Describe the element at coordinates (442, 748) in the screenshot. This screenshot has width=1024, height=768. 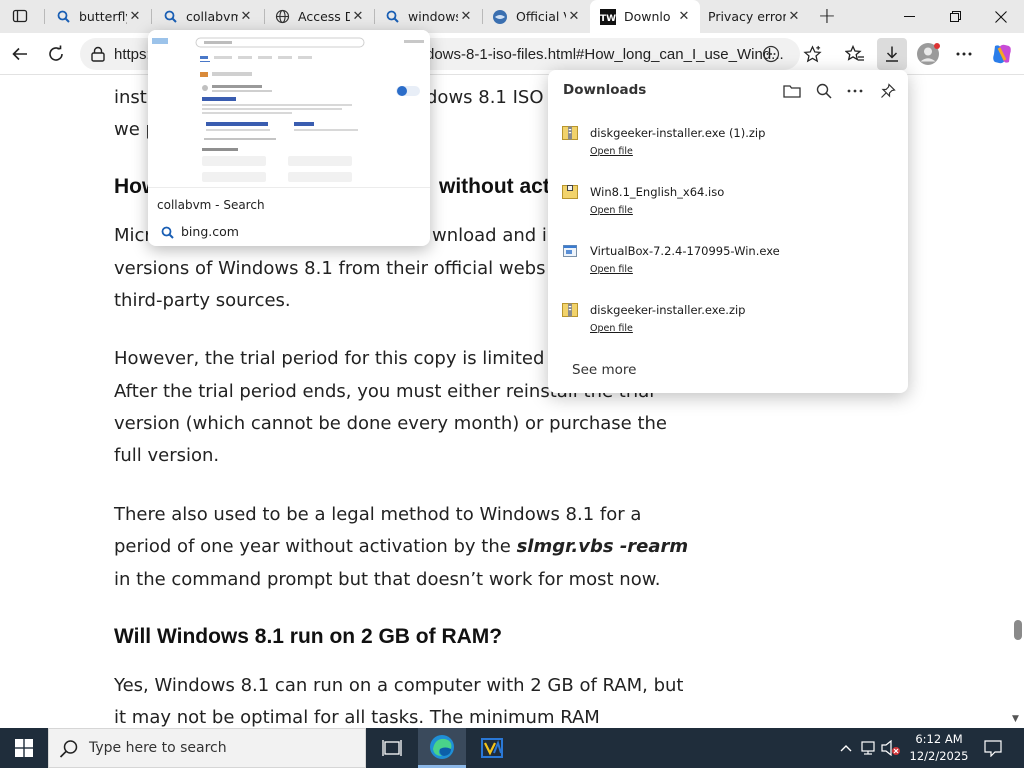
I see `edge-taskbar-icon` at that location.